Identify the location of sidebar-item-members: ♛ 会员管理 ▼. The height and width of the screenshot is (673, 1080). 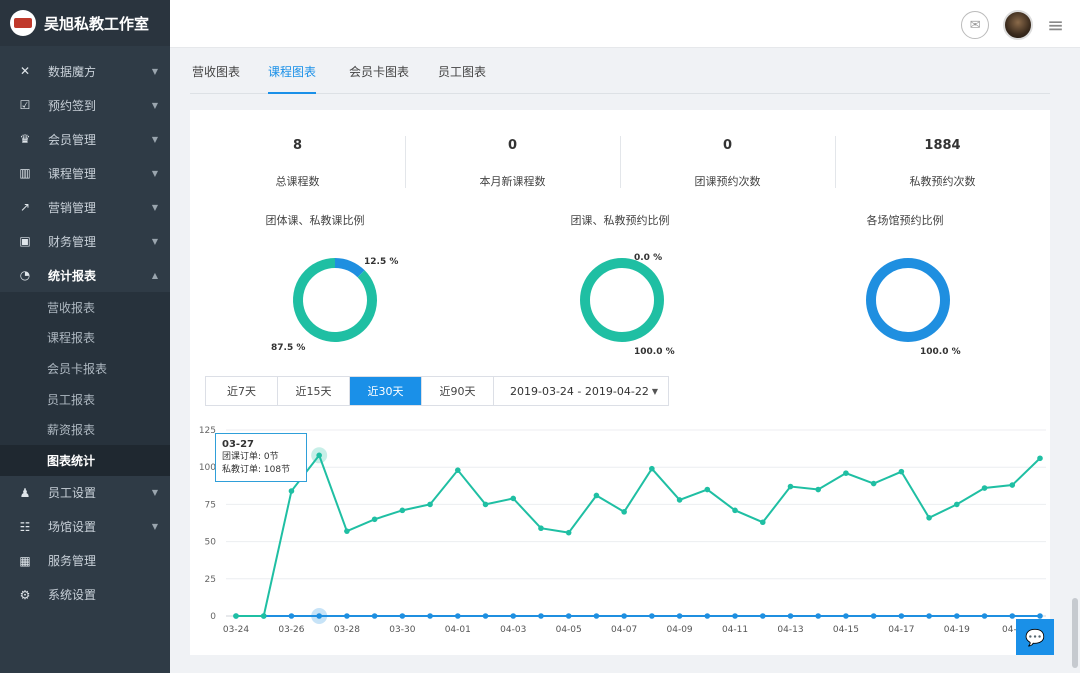
(85, 139).